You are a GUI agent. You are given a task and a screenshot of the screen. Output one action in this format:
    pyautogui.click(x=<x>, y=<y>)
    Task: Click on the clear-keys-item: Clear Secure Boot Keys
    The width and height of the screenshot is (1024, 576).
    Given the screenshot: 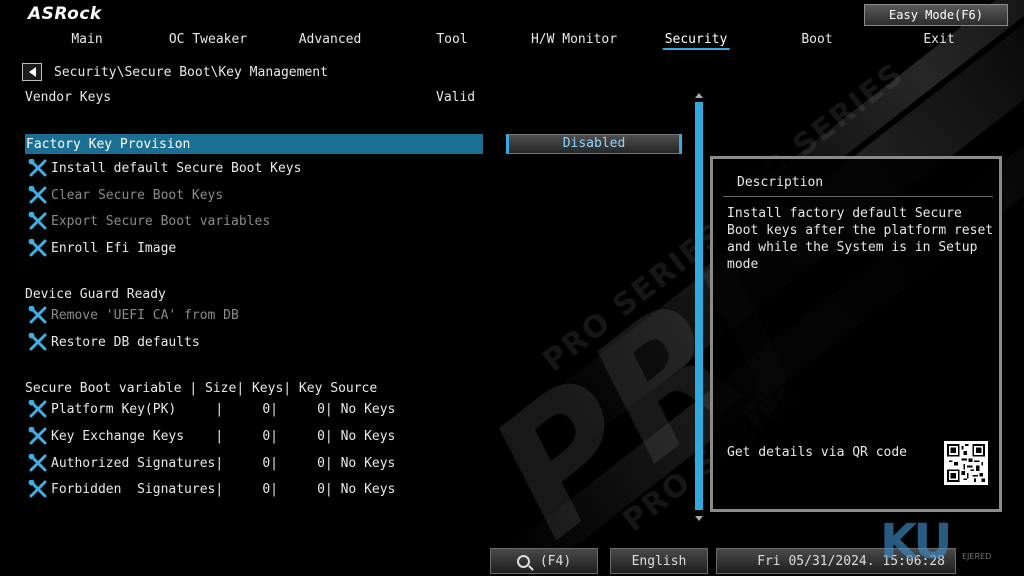 What is the action you would take?
    pyautogui.click(x=125, y=195)
    